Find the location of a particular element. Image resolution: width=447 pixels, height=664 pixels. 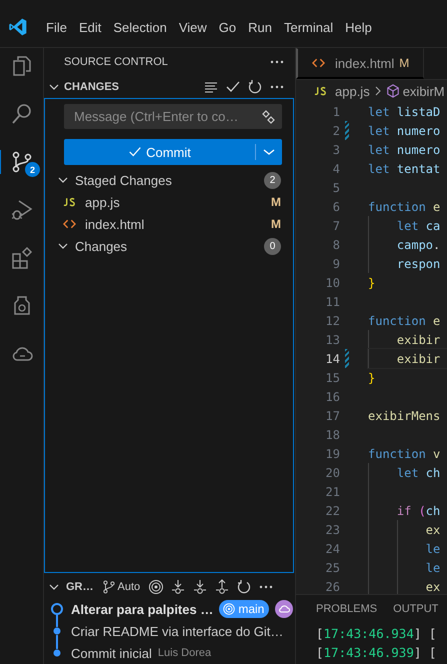

line-number: 19 is located at coordinates (332, 453).